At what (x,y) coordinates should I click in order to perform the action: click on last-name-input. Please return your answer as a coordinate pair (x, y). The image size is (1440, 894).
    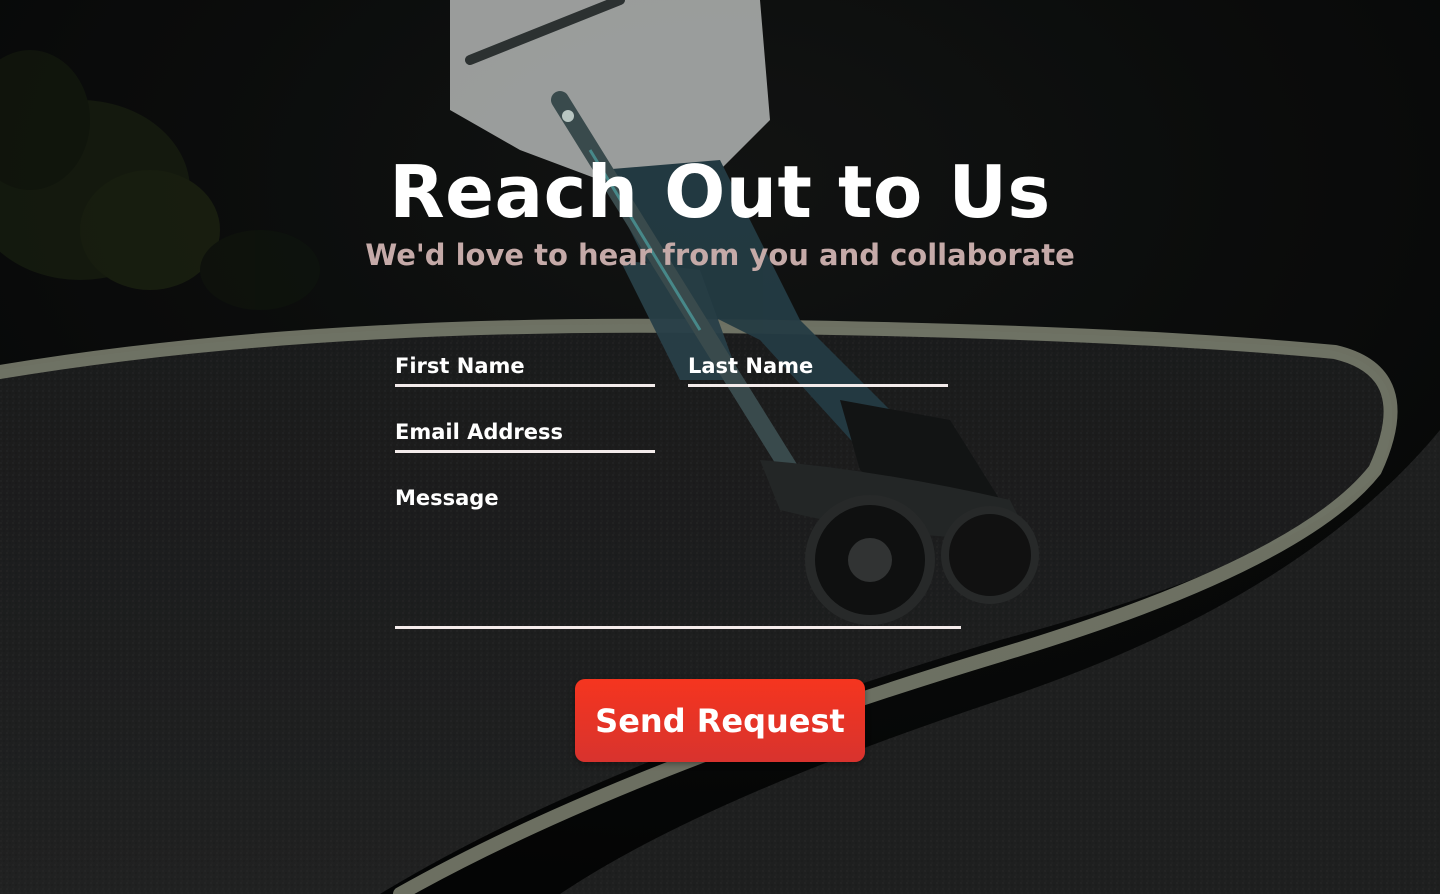
    Looking at the image, I should click on (818, 385).